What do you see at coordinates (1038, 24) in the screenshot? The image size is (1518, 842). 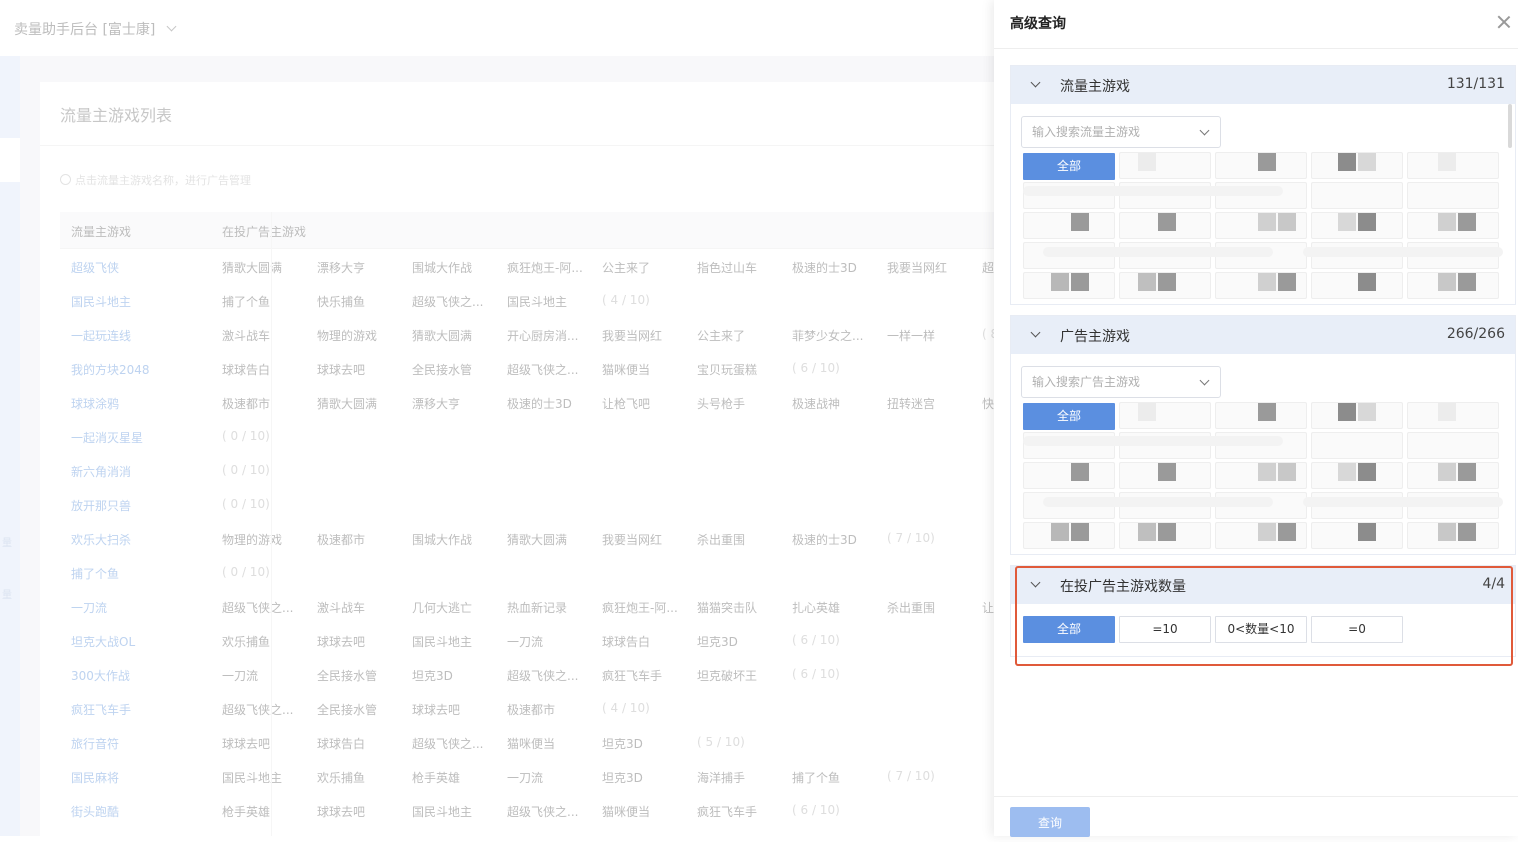 I see `drawer-title: 高级查询` at bounding box center [1038, 24].